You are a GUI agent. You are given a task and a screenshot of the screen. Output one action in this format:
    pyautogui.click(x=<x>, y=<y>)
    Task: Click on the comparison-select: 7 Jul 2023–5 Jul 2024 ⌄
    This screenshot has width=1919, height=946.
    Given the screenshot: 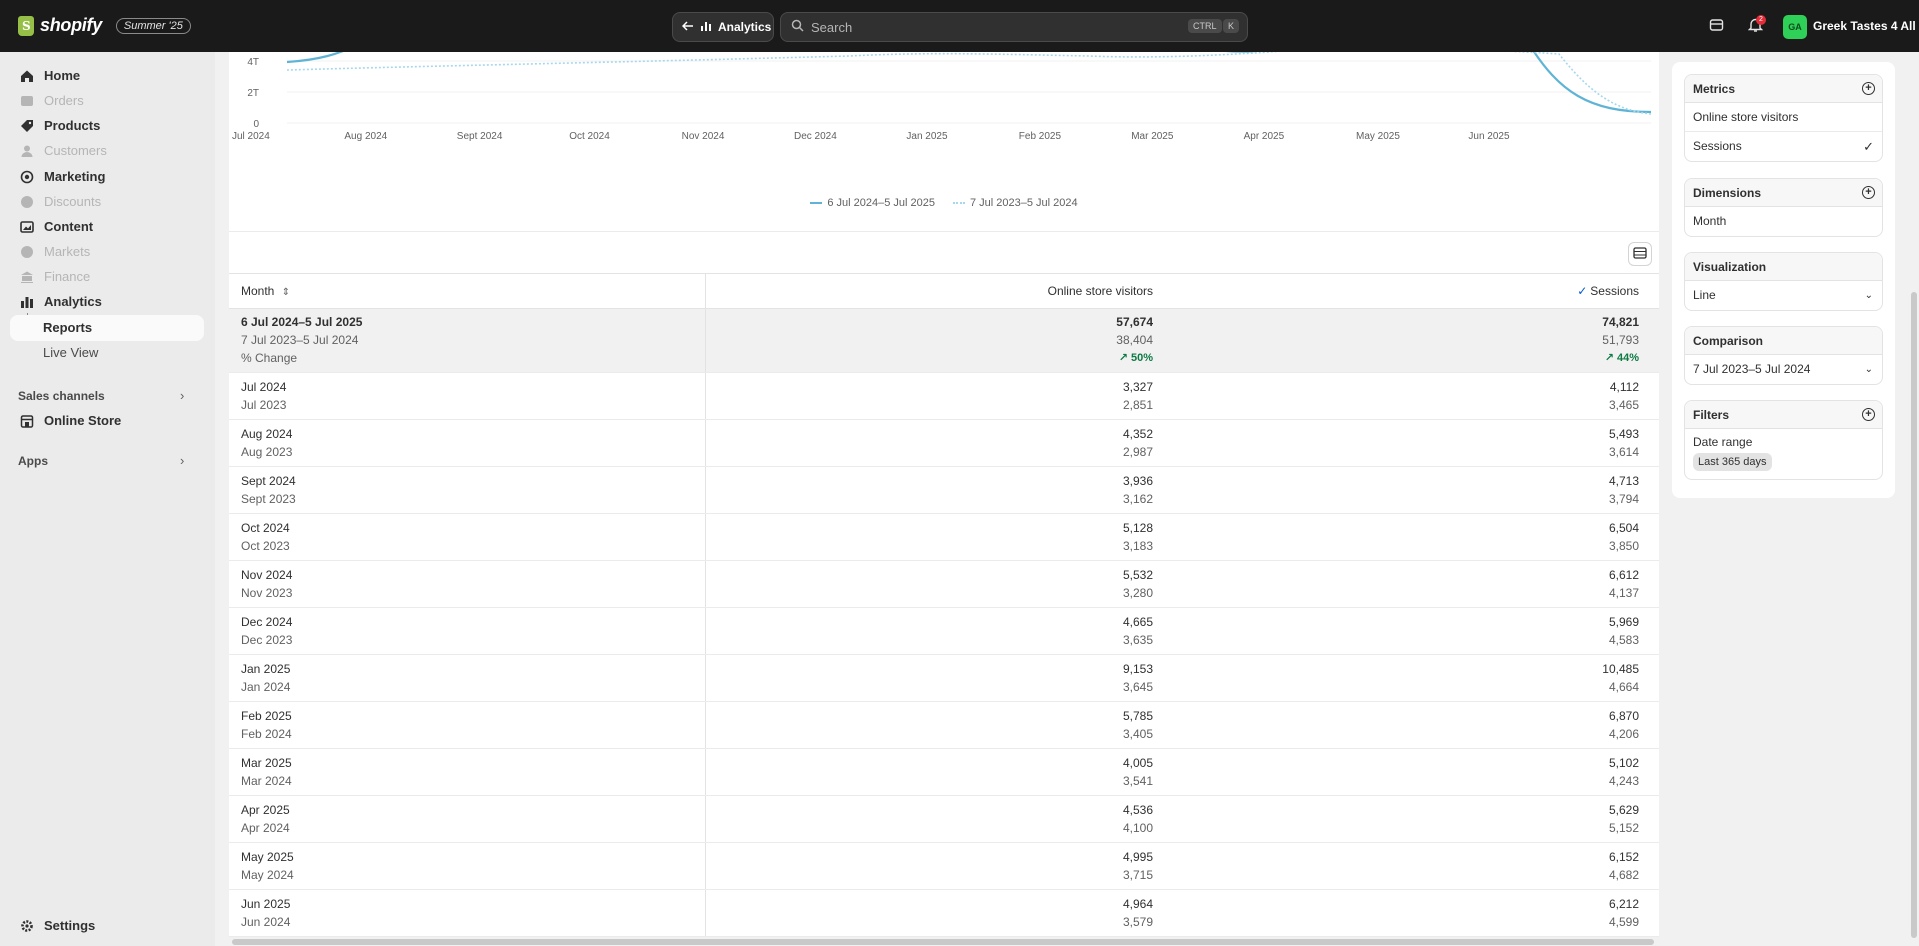 What is the action you would take?
    pyautogui.click(x=1783, y=369)
    